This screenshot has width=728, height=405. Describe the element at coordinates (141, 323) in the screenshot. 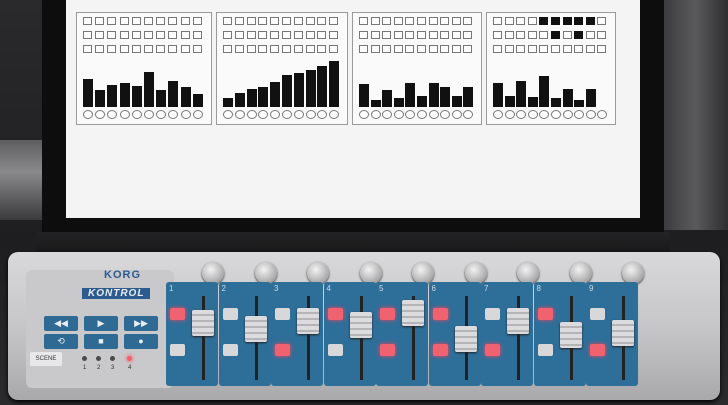

I see `fast-forward-button: ▶▶` at that location.